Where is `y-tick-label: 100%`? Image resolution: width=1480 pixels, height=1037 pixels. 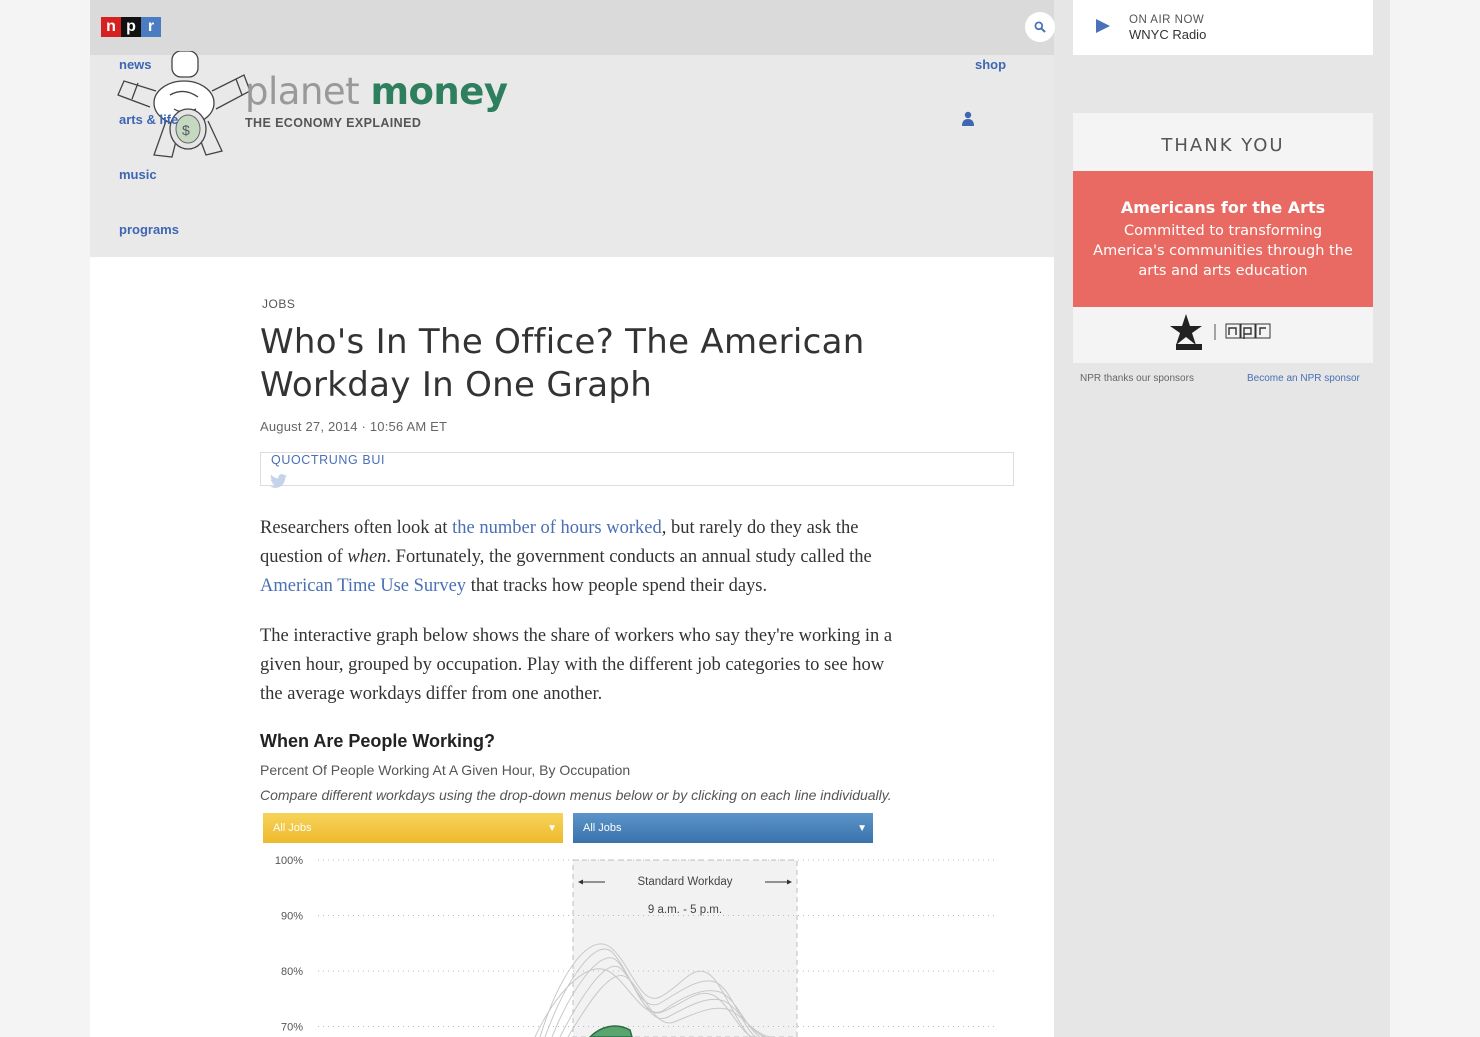 y-tick-label: 100% is located at coordinates (289, 861).